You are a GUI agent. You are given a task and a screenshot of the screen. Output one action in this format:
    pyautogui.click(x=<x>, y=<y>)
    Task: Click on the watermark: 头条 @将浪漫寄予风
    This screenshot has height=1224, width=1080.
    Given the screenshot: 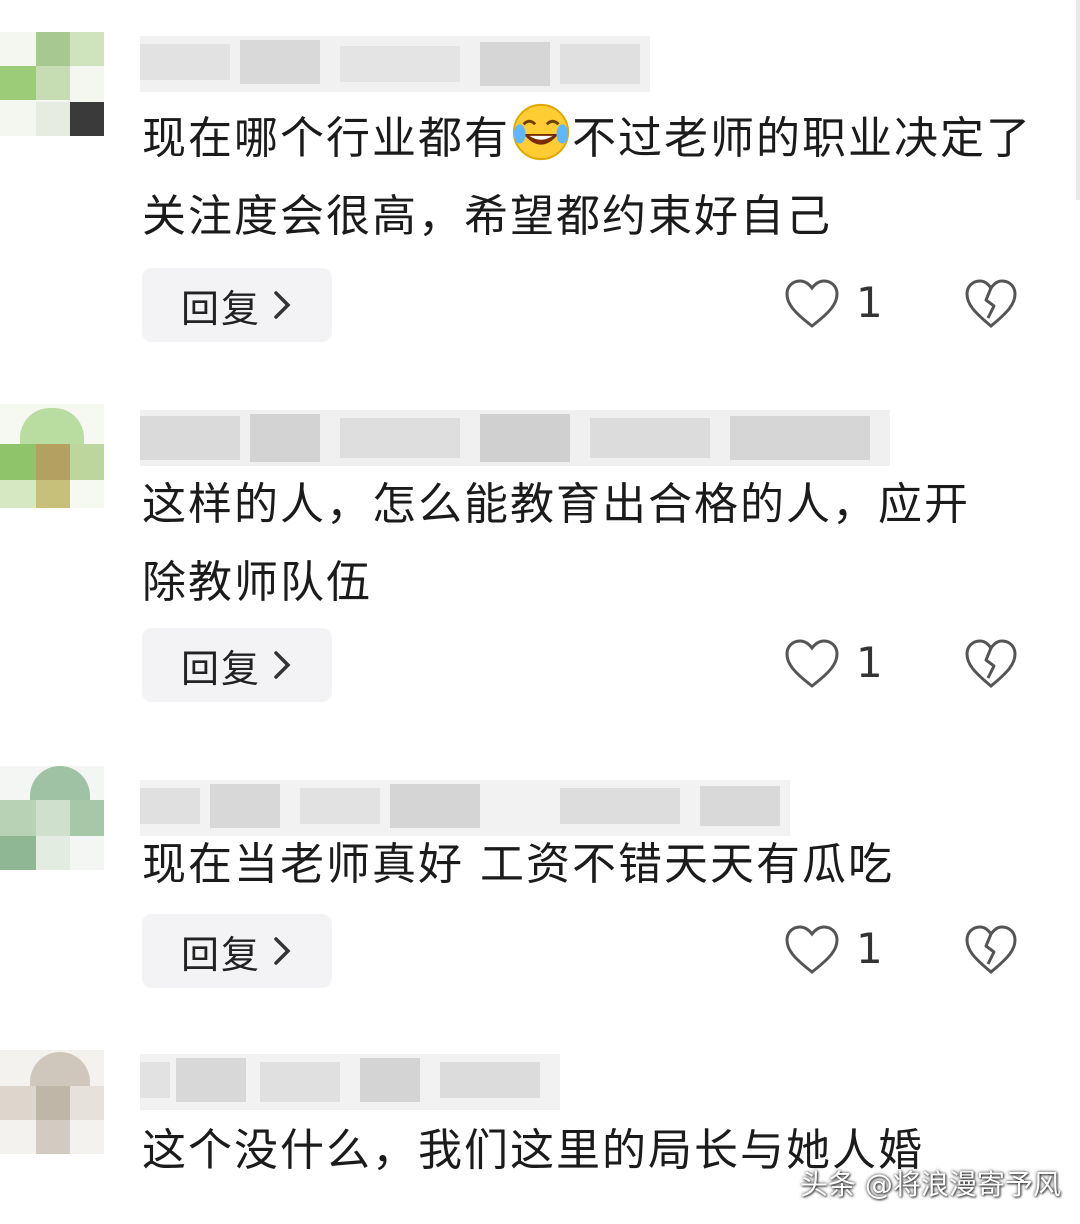 What is the action you would take?
    pyautogui.click(x=930, y=1184)
    